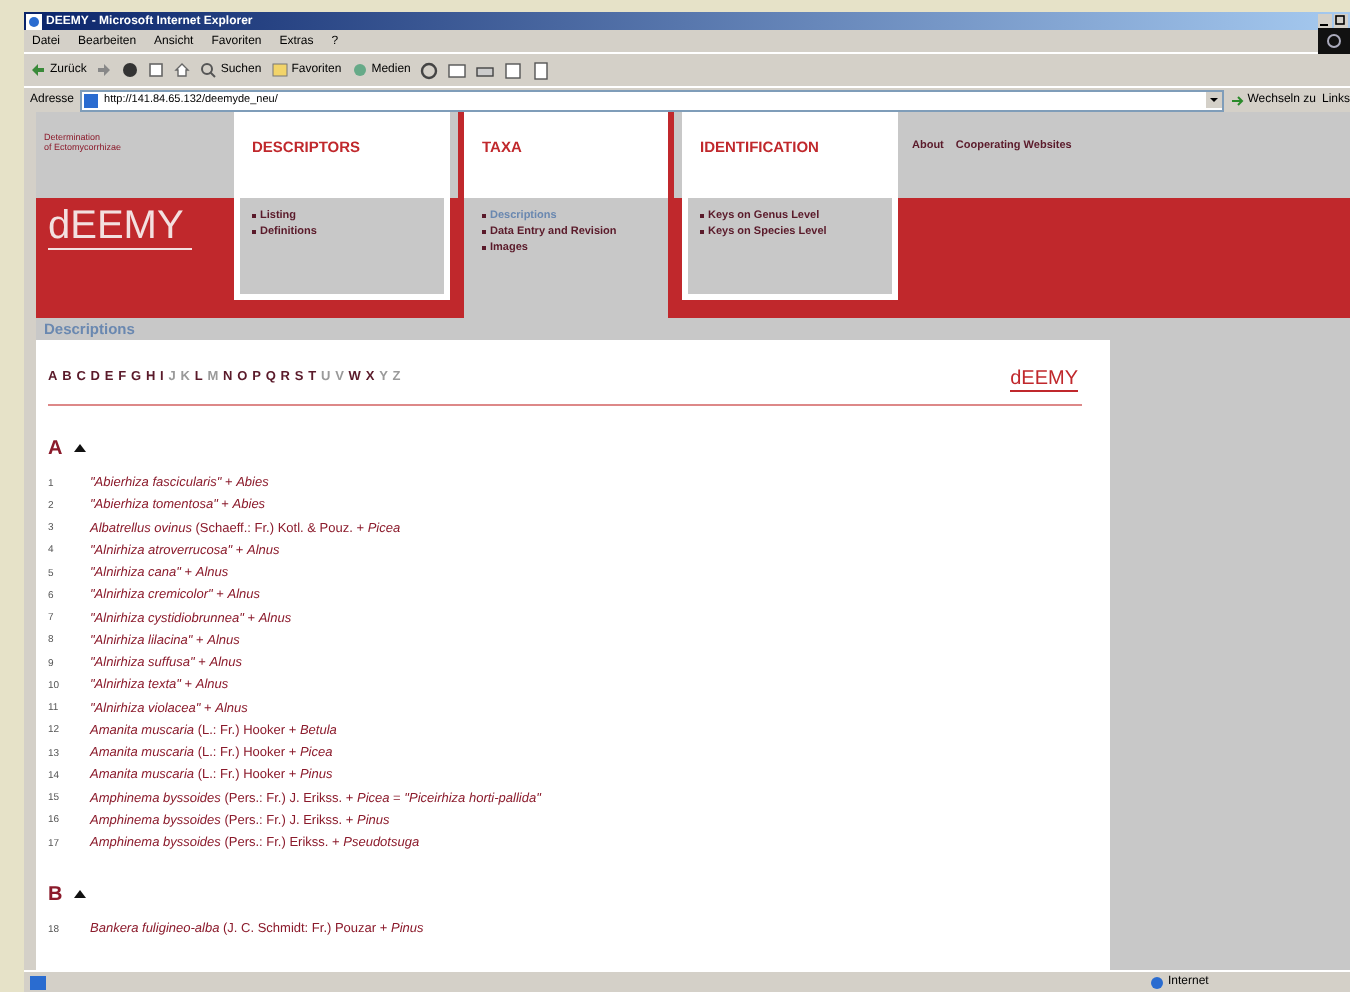 The width and height of the screenshot is (1350, 992). I want to click on ie-logo-icon, so click(1334, 41).